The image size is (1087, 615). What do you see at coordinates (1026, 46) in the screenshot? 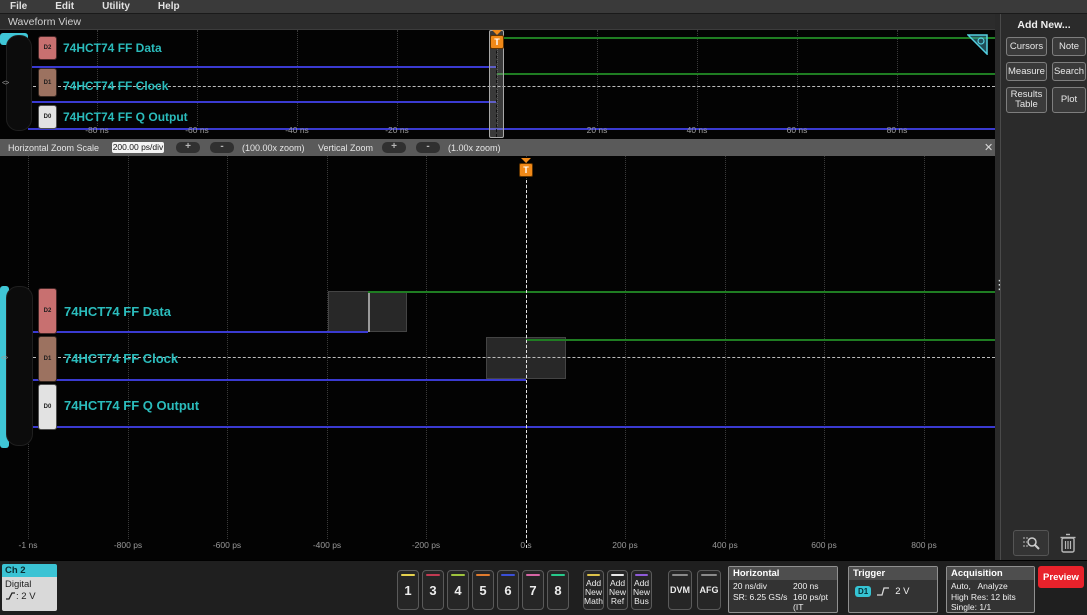
I see `add-new-cursors-button: Cursors` at bounding box center [1026, 46].